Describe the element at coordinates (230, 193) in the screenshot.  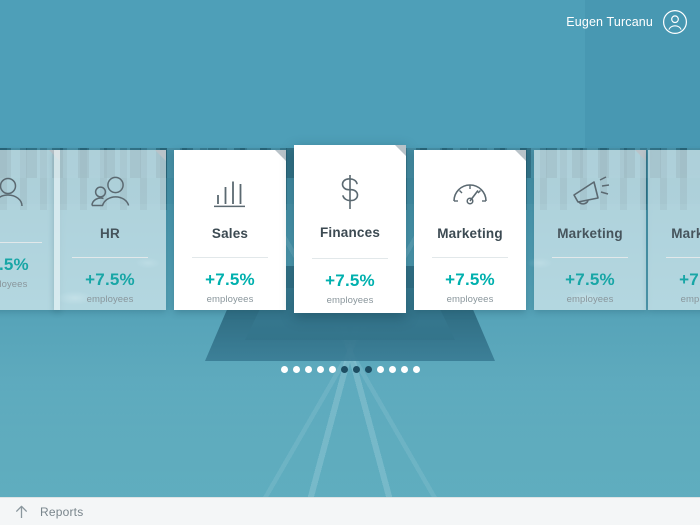
I see `bar-chart-icon` at that location.